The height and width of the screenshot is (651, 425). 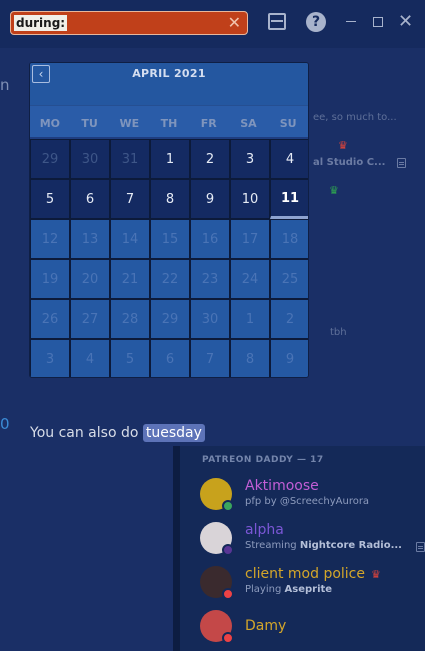 I want to click on calendar-day: 15, so click(x=170, y=239).